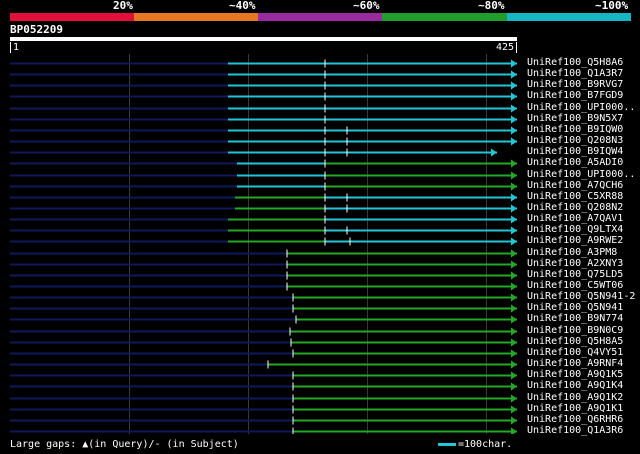 This screenshot has width=640, height=454. Describe the element at coordinates (263, 48) in the screenshot. I see `query-ruler: 1 425` at that location.